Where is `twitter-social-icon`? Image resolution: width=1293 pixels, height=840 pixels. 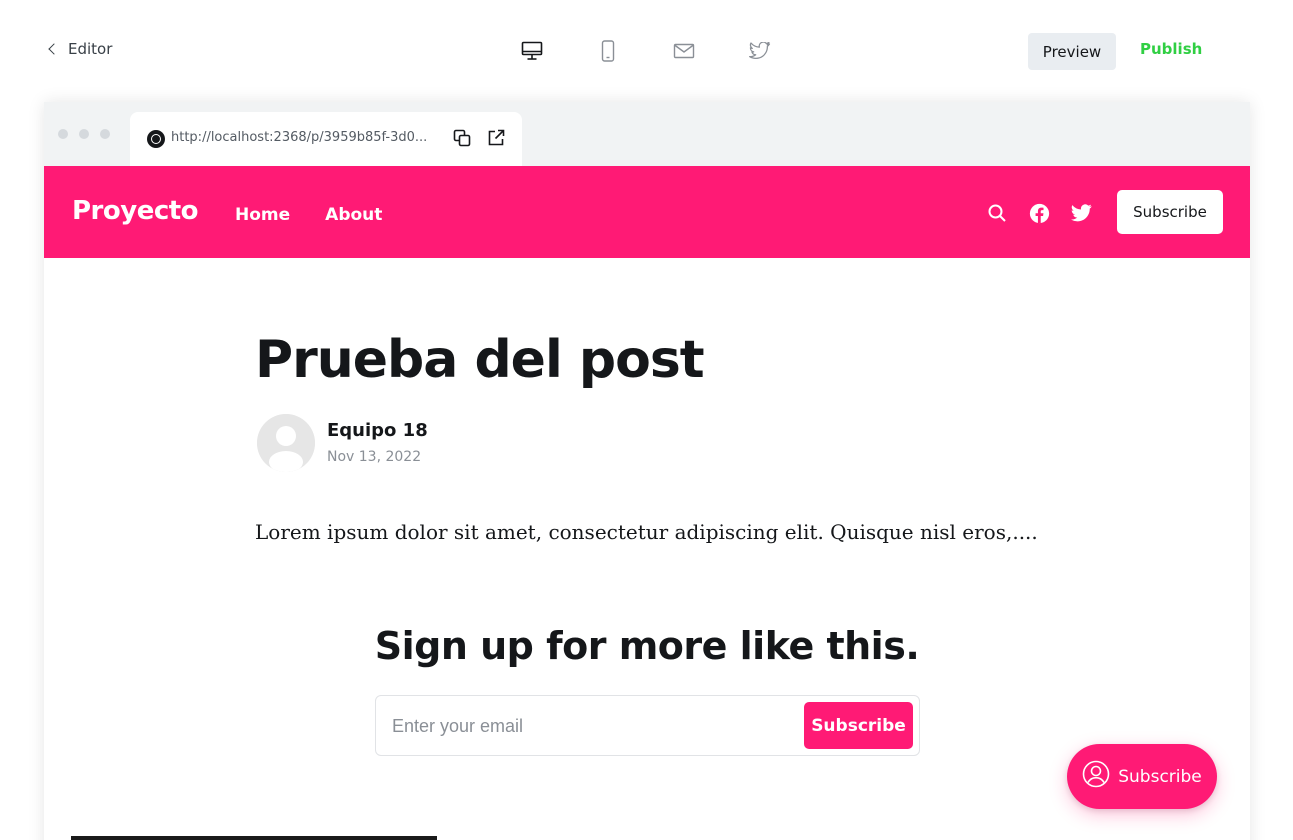
twitter-social-icon is located at coordinates (1081, 213).